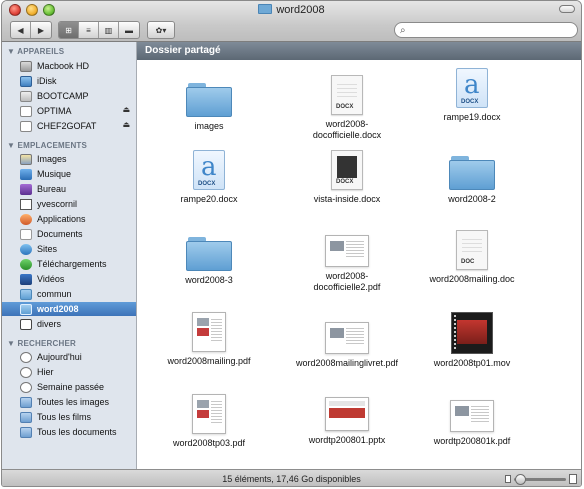 Image resolution: width=584 pixels, height=489 pixels. What do you see at coordinates (347, 129) in the screenshot?
I see `file-name: word2008- docofficielle.docx` at bounding box center [347, 129].